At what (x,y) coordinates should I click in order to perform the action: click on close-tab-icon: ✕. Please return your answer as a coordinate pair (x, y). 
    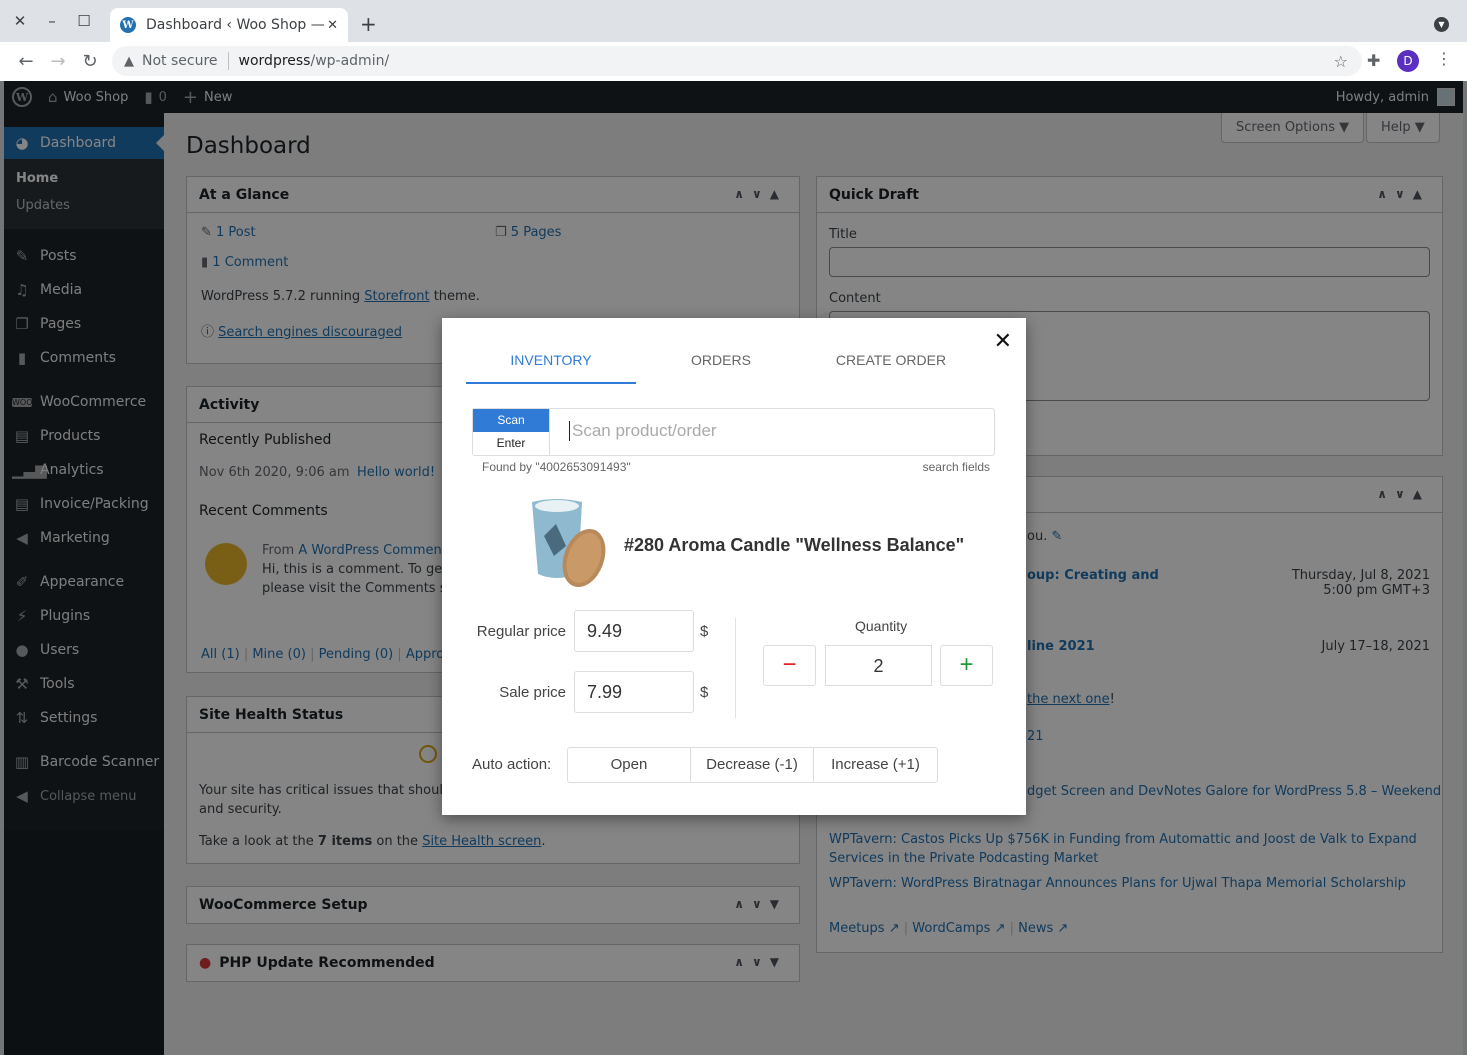
    Looking at the image, I should click on (332, 25).